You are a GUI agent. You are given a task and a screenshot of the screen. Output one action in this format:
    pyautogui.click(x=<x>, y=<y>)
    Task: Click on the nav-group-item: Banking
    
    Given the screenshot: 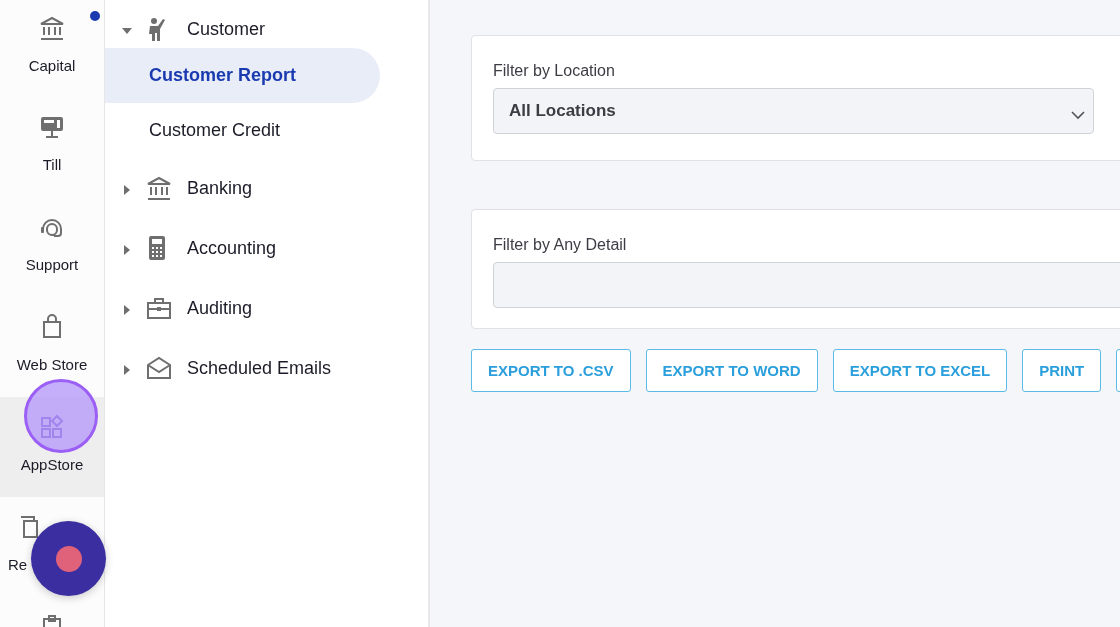 What is the action you would take?
    pyautogui.click(x=266, y=188)
    